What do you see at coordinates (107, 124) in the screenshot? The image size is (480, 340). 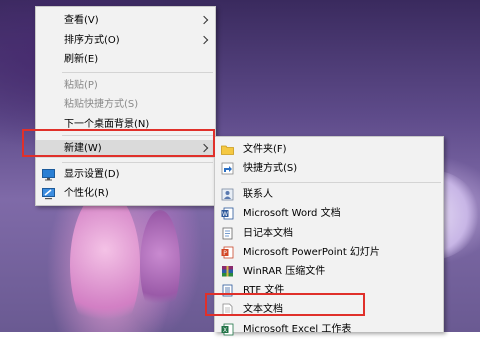 I see `menu-item-label: 下一个桌面背景(N)` at bounding box center [107, 124].